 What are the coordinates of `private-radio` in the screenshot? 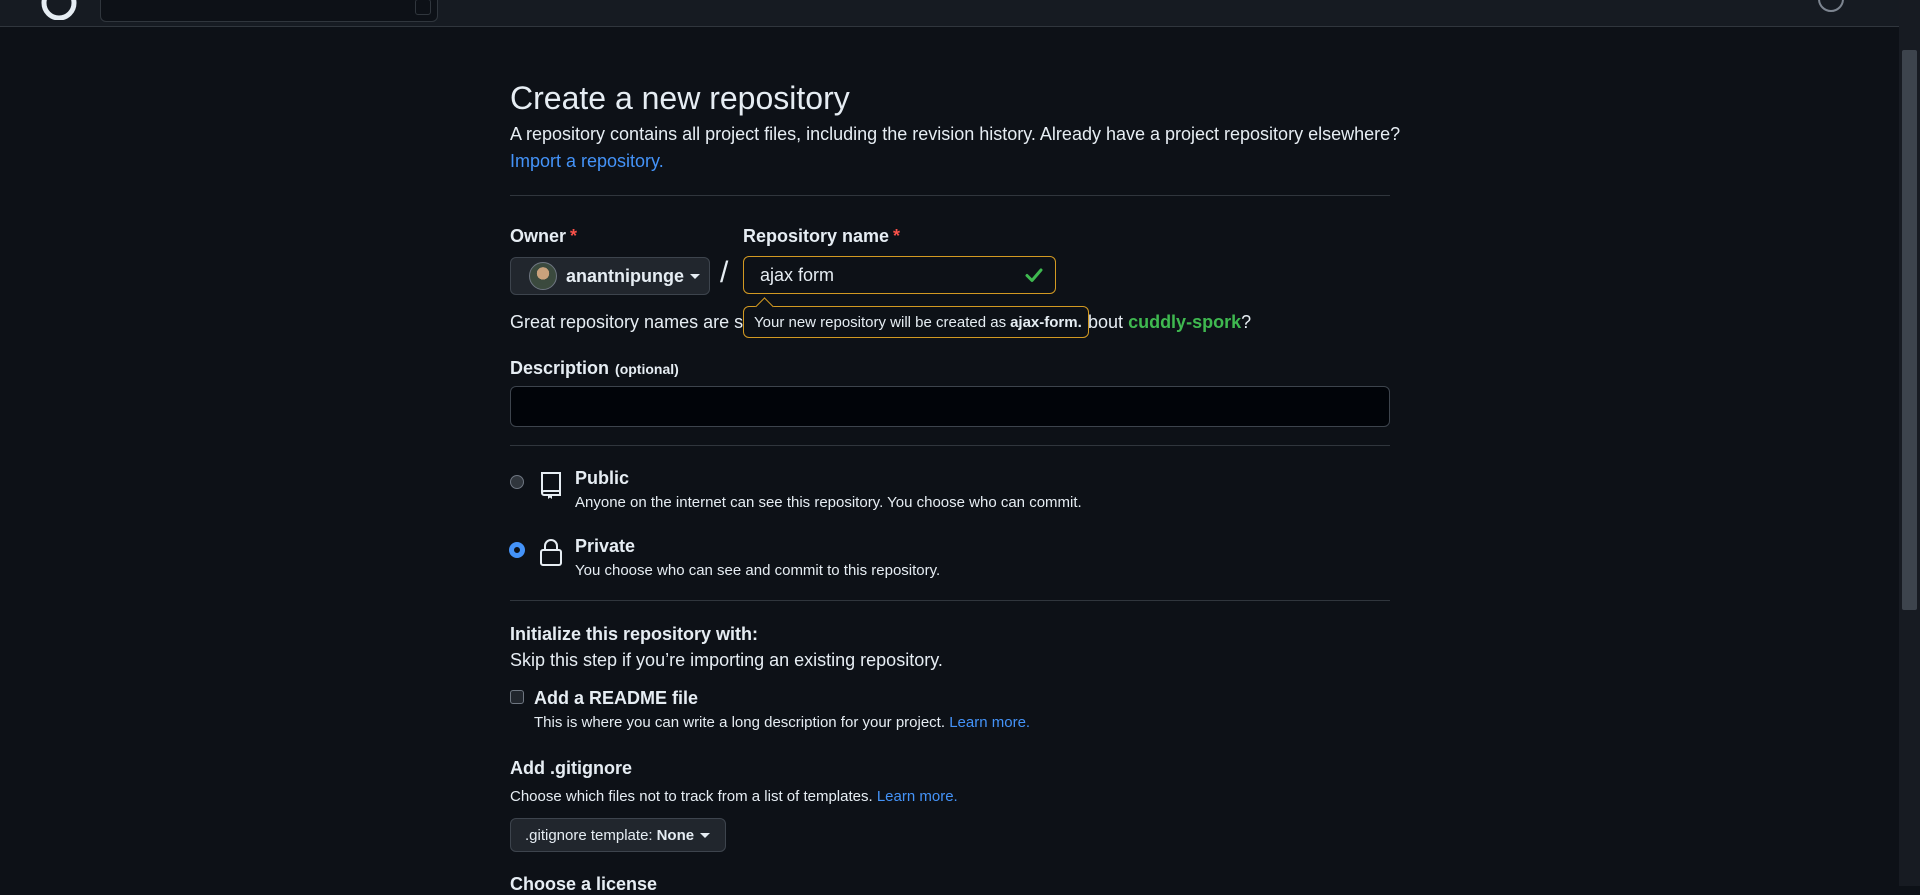 It's located at (517, 550).